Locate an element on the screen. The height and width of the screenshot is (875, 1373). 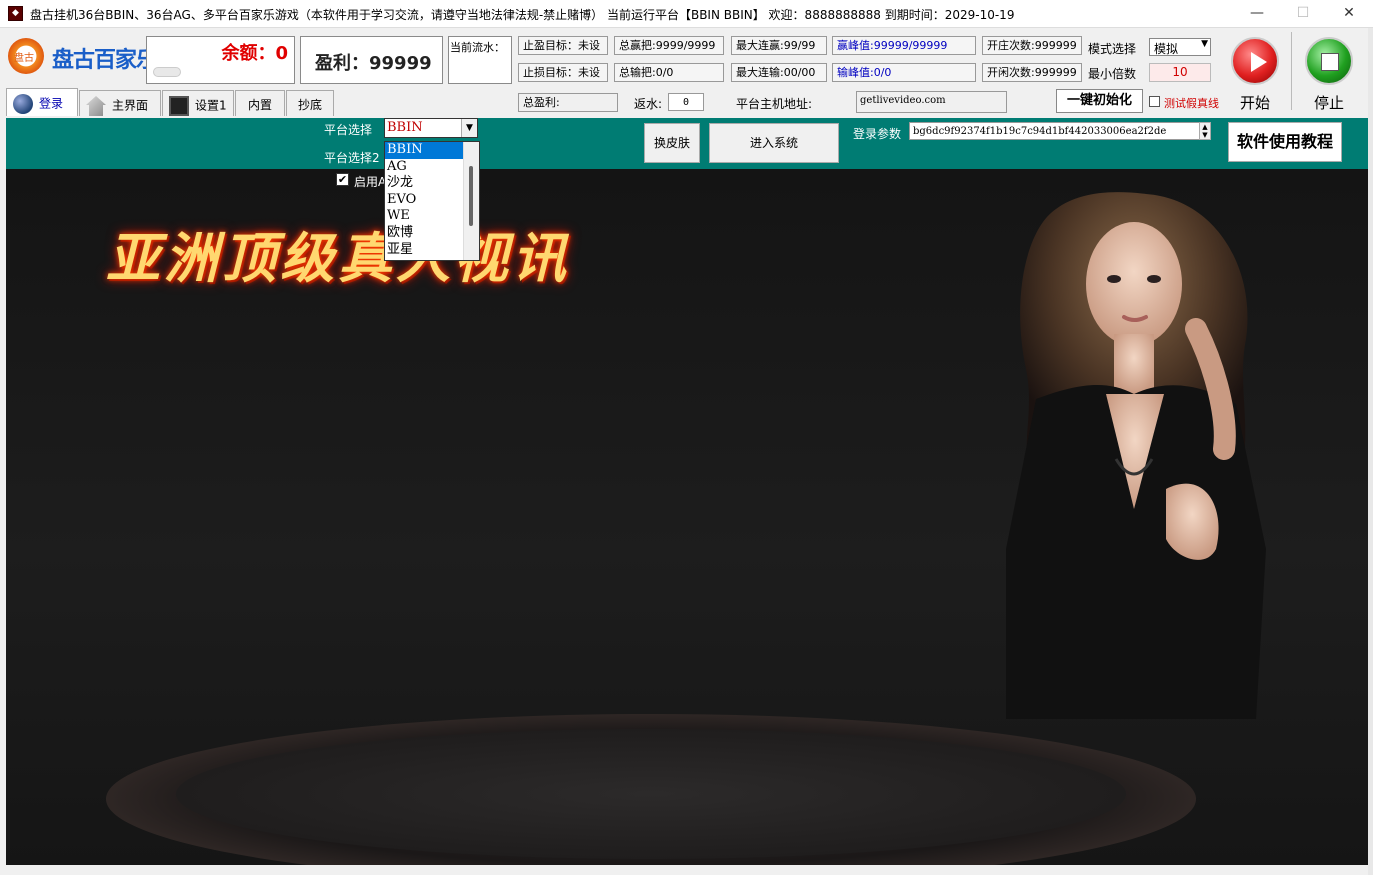
dropdown-scrollbar is located at coordinates (471, 201).